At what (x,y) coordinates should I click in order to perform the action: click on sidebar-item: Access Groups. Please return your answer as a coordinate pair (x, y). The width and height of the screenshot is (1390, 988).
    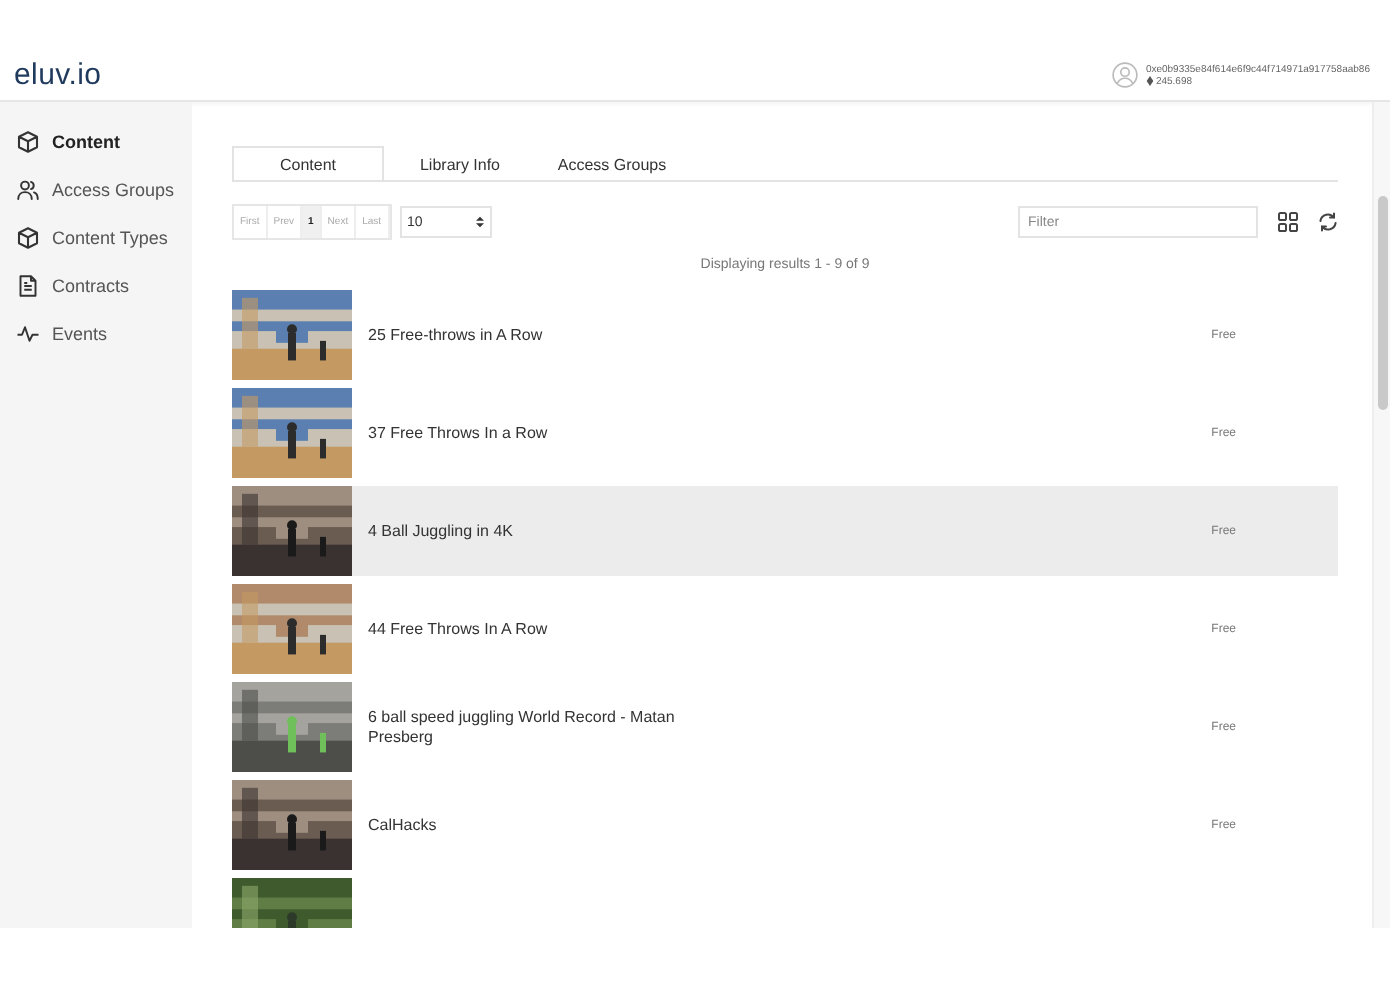
    Looking at the image, I should click on (96, 190).